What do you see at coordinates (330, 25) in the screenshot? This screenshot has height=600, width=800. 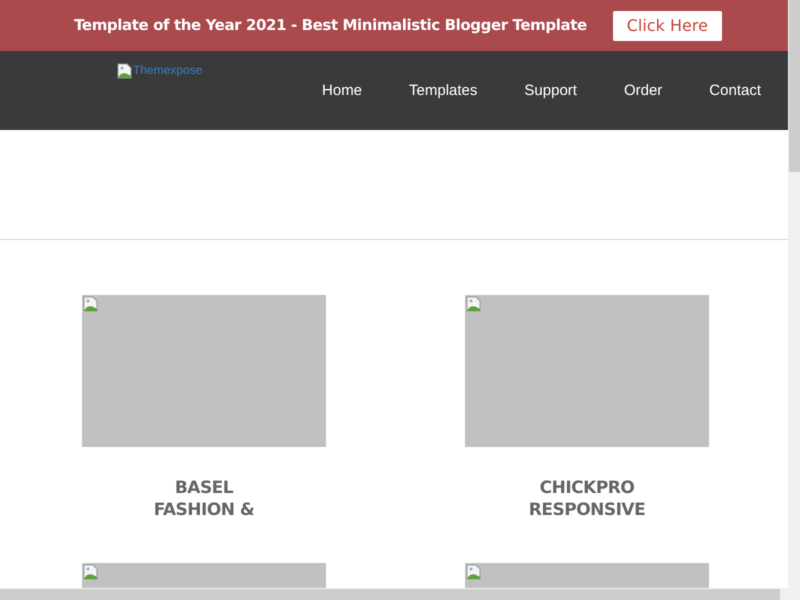 I see `promo-text: Template of the Year 2021 - Best Minimalistic Blogger Template` at bounding box center [330, 25].